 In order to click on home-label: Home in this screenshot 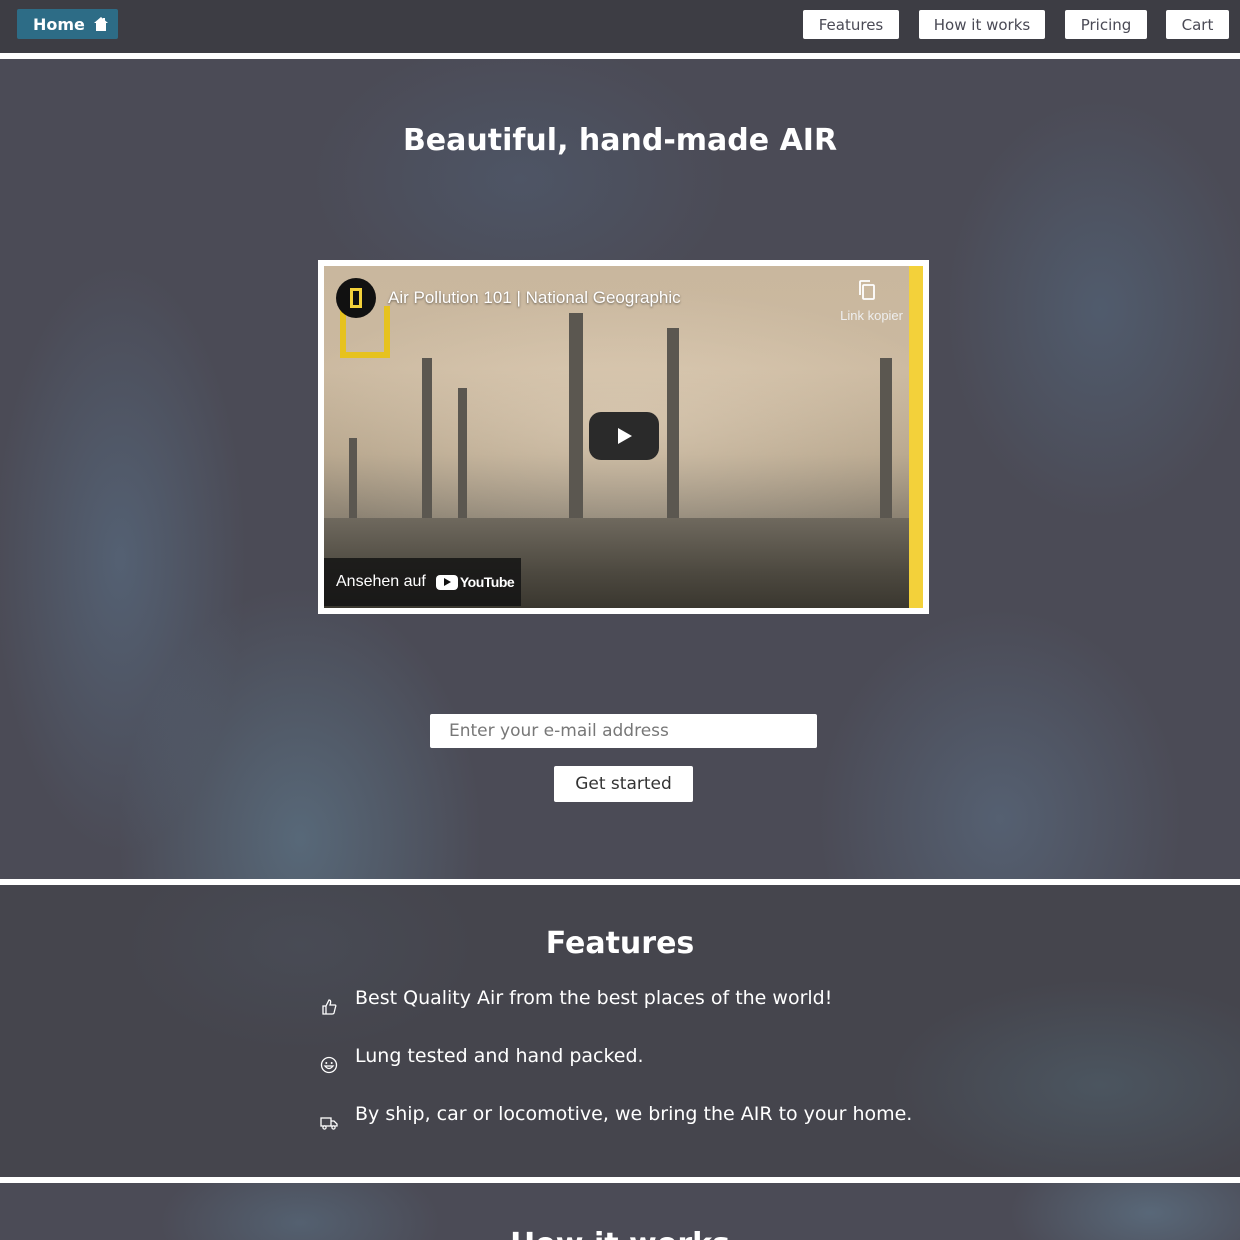, I will do `click(59, 24)`.